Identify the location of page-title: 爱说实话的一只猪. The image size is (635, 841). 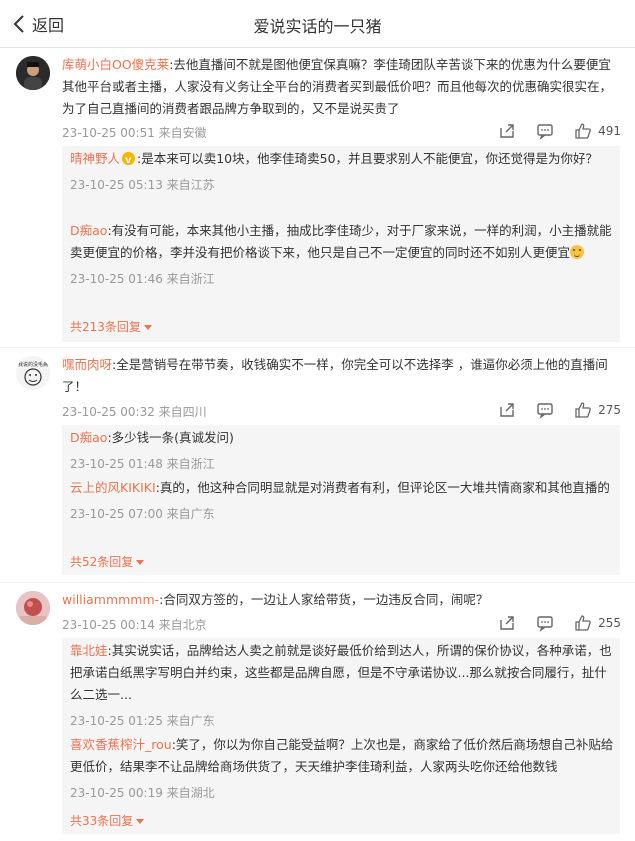
(317, 26).